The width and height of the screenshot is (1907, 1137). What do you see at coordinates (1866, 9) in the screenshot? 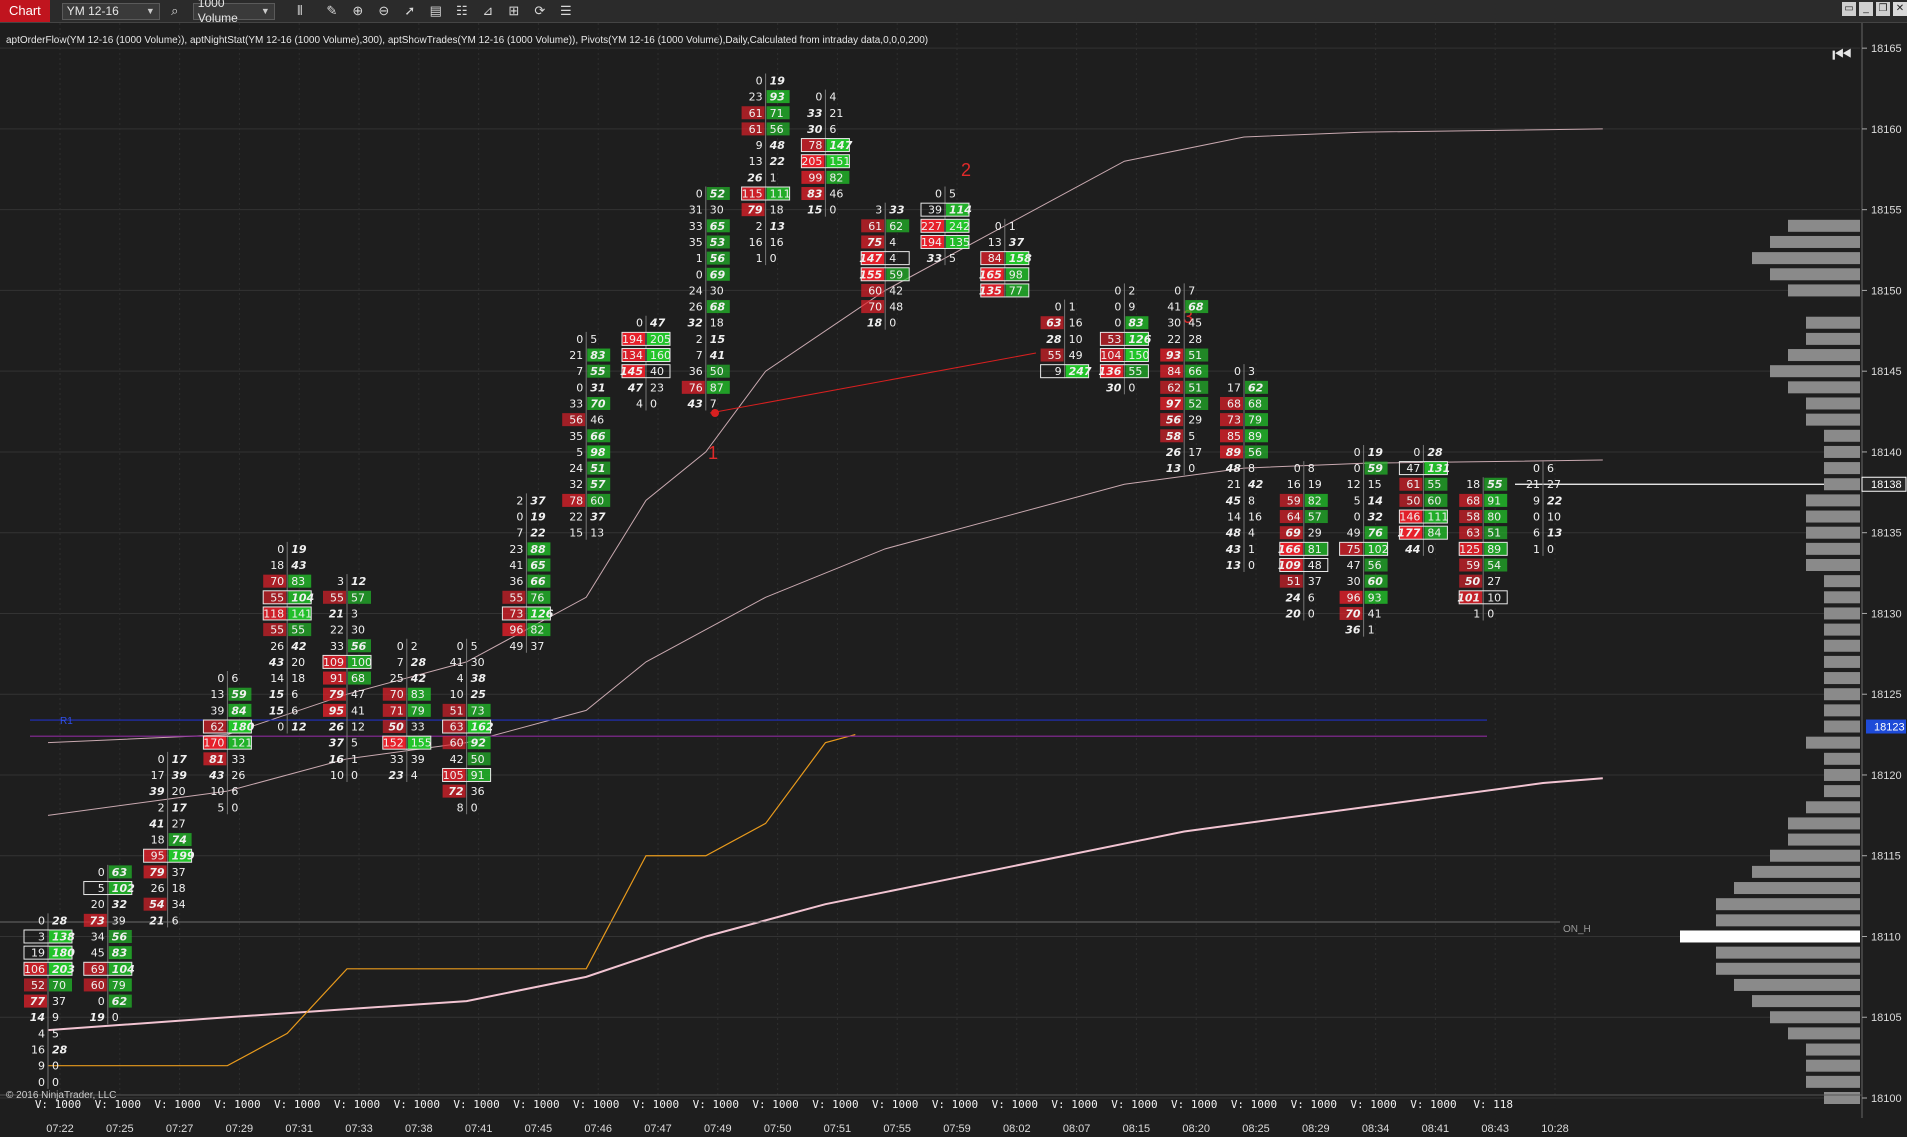
I see `minimize-icon: _` at bounding box center [1866, 9].